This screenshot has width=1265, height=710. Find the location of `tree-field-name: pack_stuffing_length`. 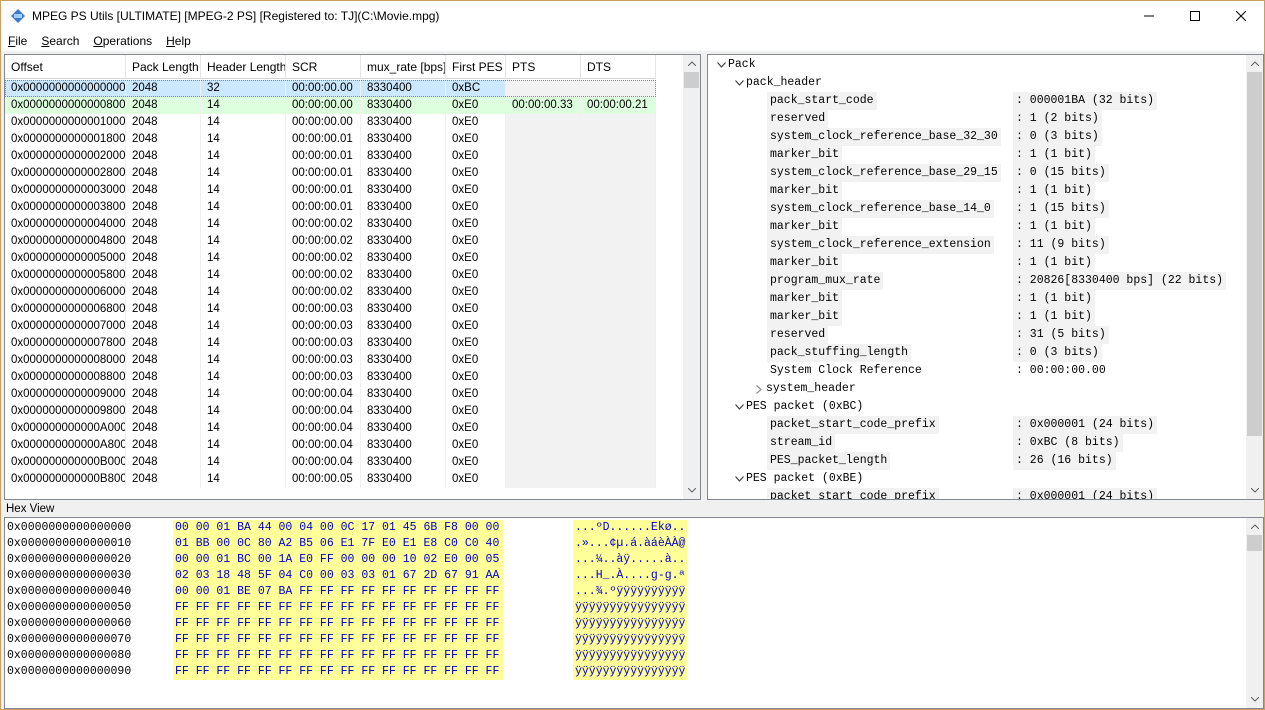

tree-field-name: pack_stuffing_length is located at coordinates (839, 353).